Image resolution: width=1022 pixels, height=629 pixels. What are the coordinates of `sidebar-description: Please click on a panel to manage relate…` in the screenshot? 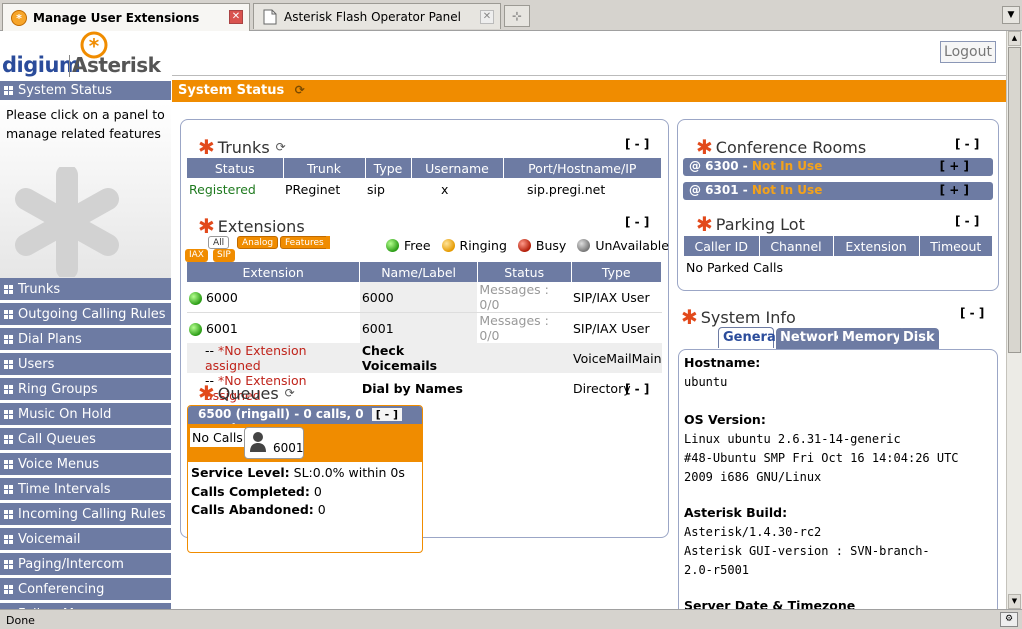 It's located at (85, 190).